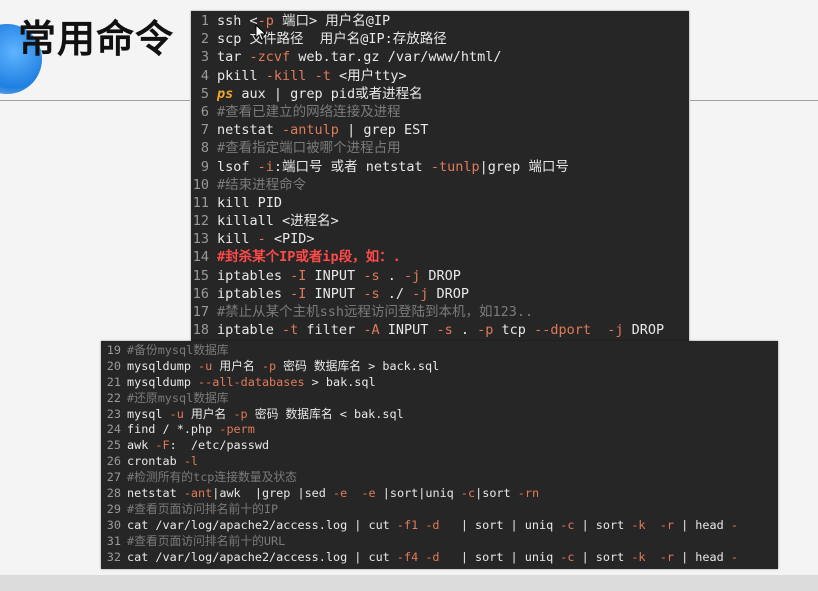 The width and height of the screenshot is (818, 591). Describe the element at coordinates (453, 112) in the screenshot. I see `code-text: #查看已建立的网络连接及进程` at that location.